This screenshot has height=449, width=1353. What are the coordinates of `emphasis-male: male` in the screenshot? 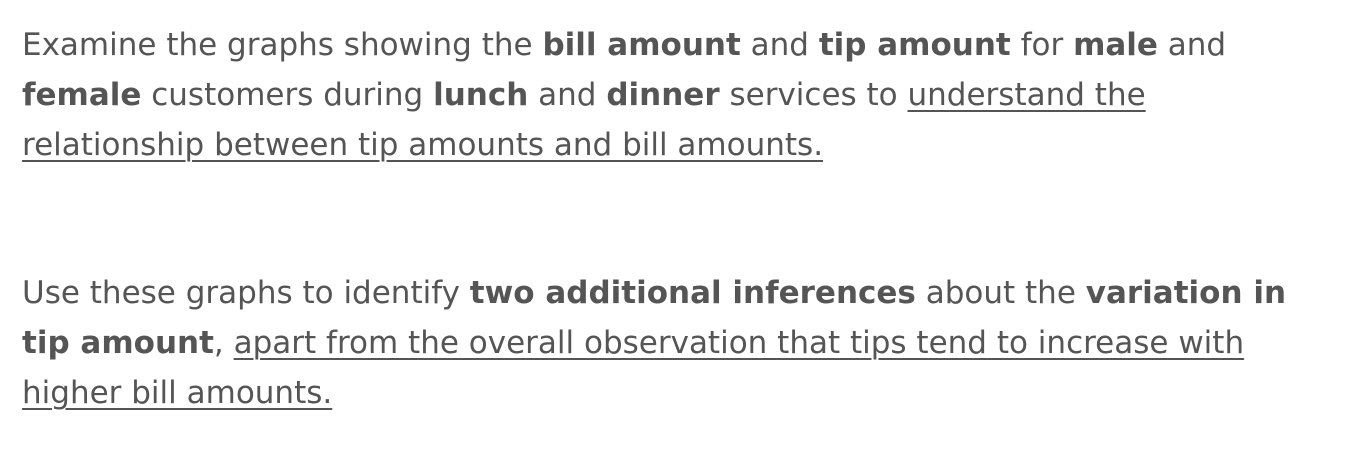 It's located at (1115, 45).